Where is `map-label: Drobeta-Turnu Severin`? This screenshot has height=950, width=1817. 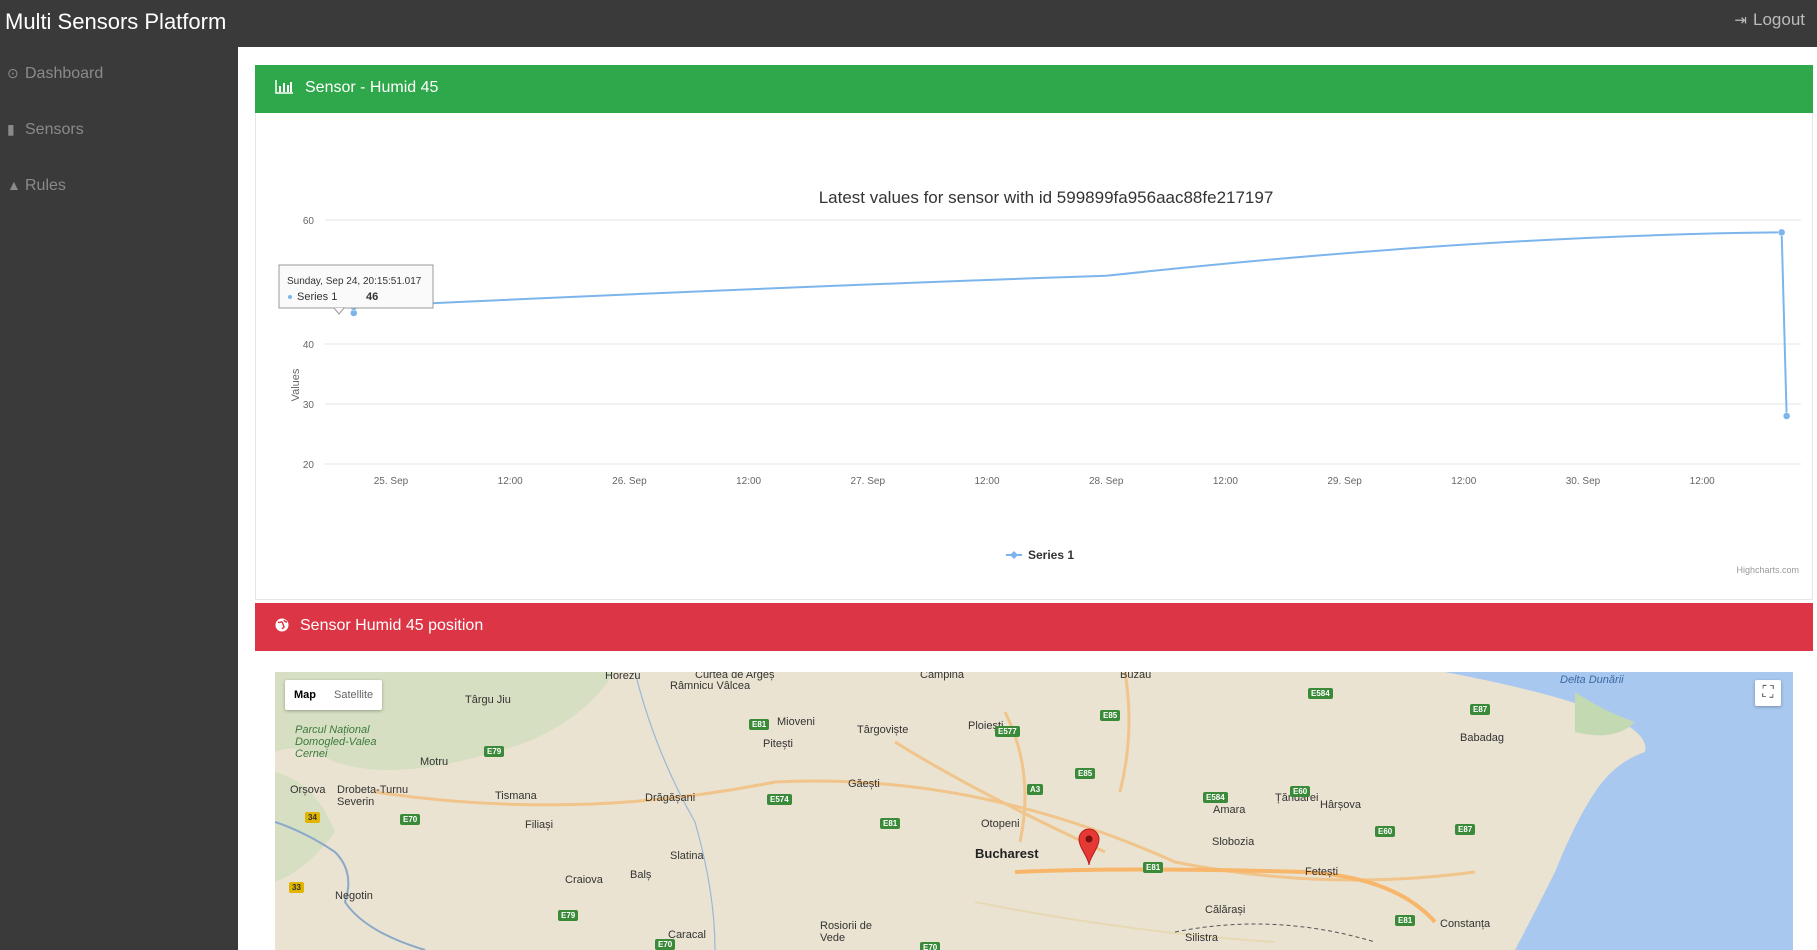 map-label: Drobeta-Turnu Severin is located at coordinates (373, 796).